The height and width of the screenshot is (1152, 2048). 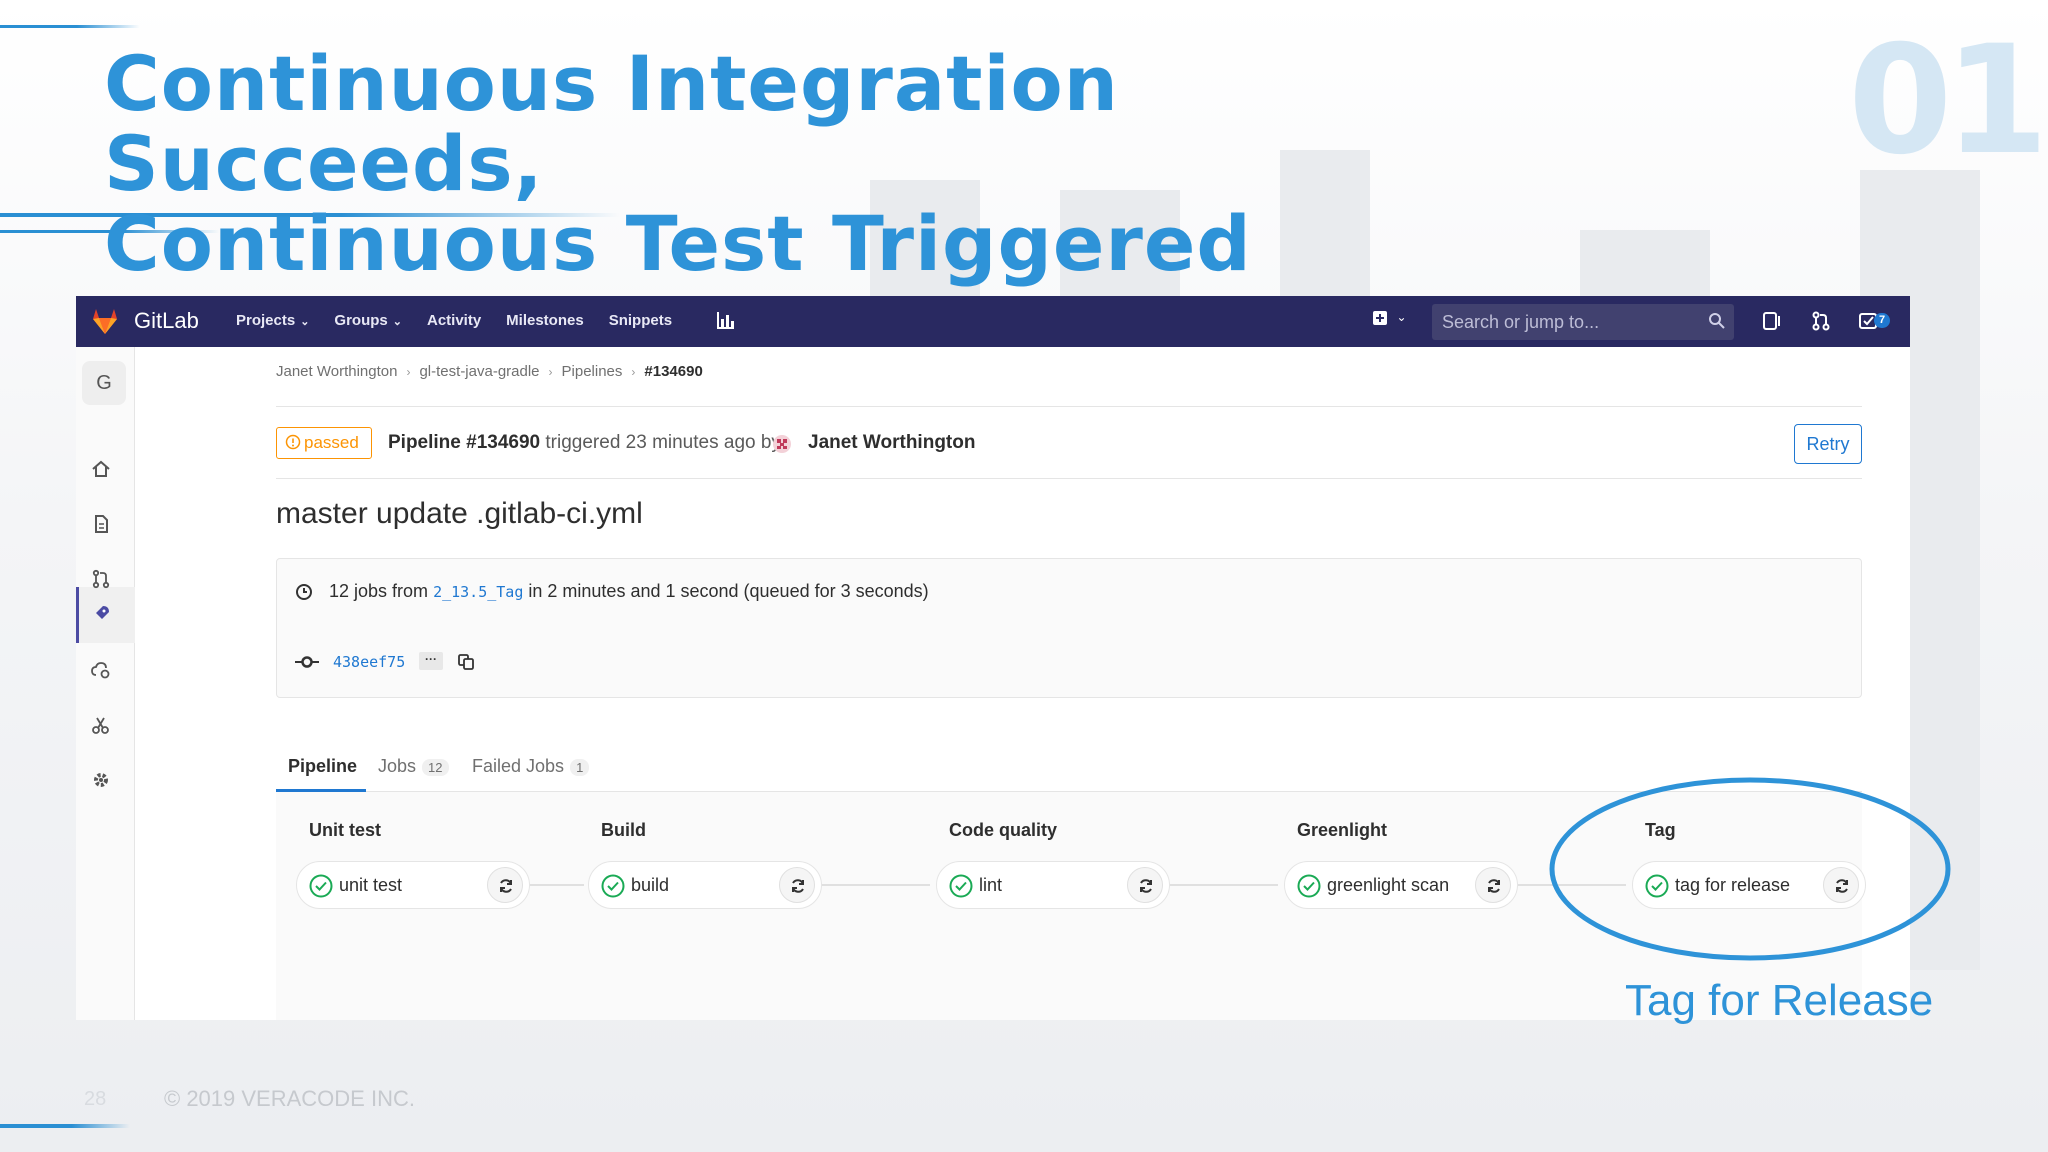 What do you see at coordinates (413, 885) in the screenshot?
I see `job-unit-test: unit test` at bounding box center [413, 885].